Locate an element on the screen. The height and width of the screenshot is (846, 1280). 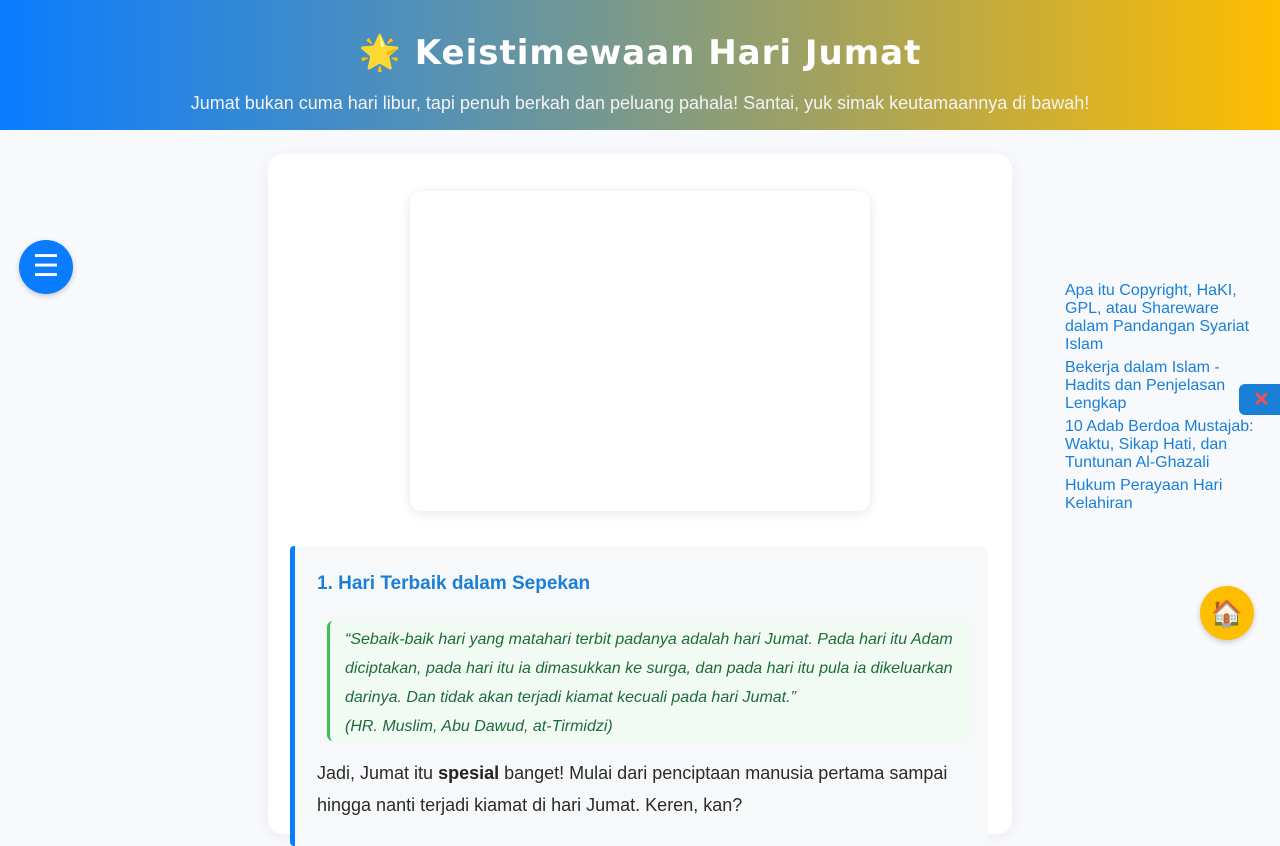
close-icon: ✕ is located at coordinates (1261, 400).